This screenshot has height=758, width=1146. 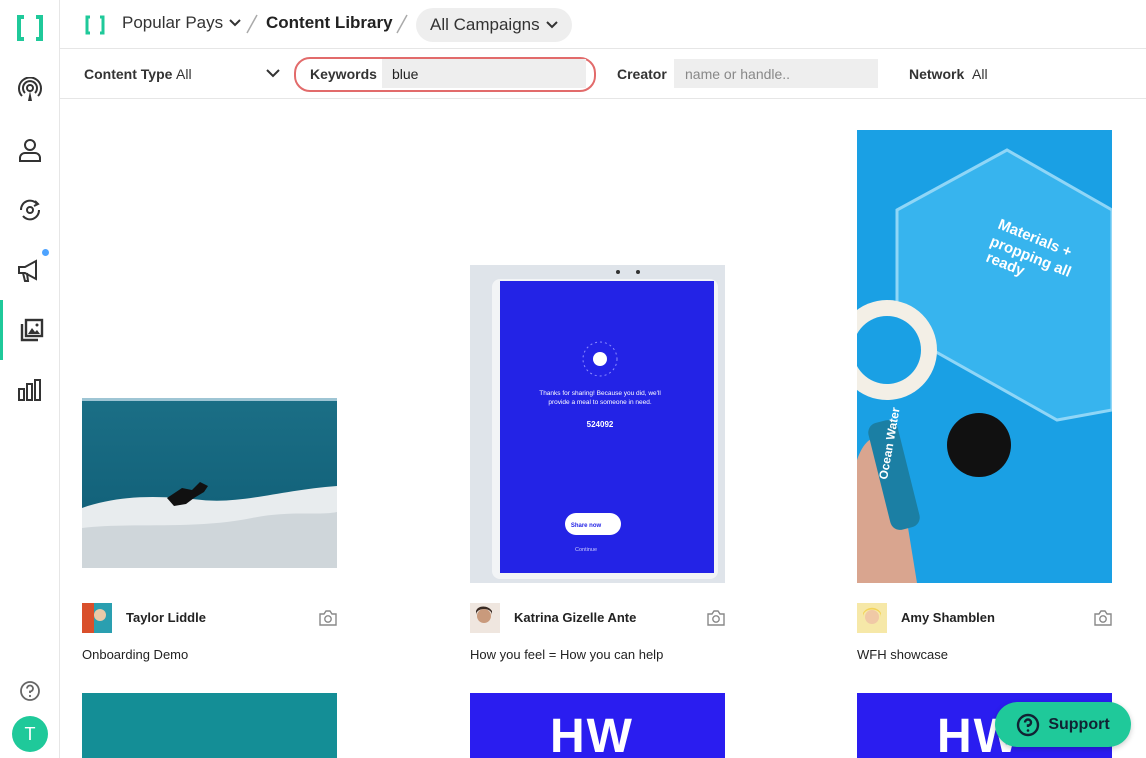 I want to click on content-thumbnail-dog-beach, so click(x=209, y=483).